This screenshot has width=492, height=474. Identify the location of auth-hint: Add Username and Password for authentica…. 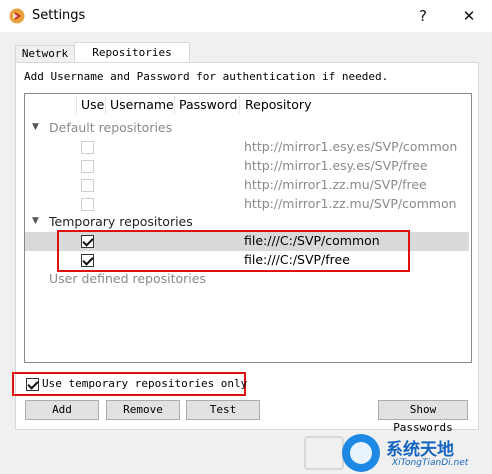
(206, 76).